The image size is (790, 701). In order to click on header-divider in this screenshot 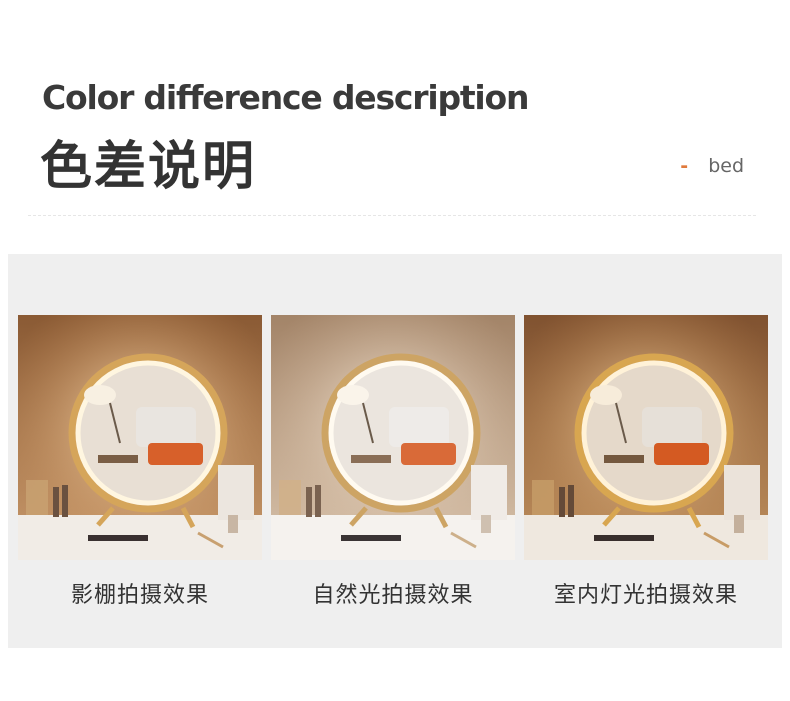, I will do `click(392, 215)`.